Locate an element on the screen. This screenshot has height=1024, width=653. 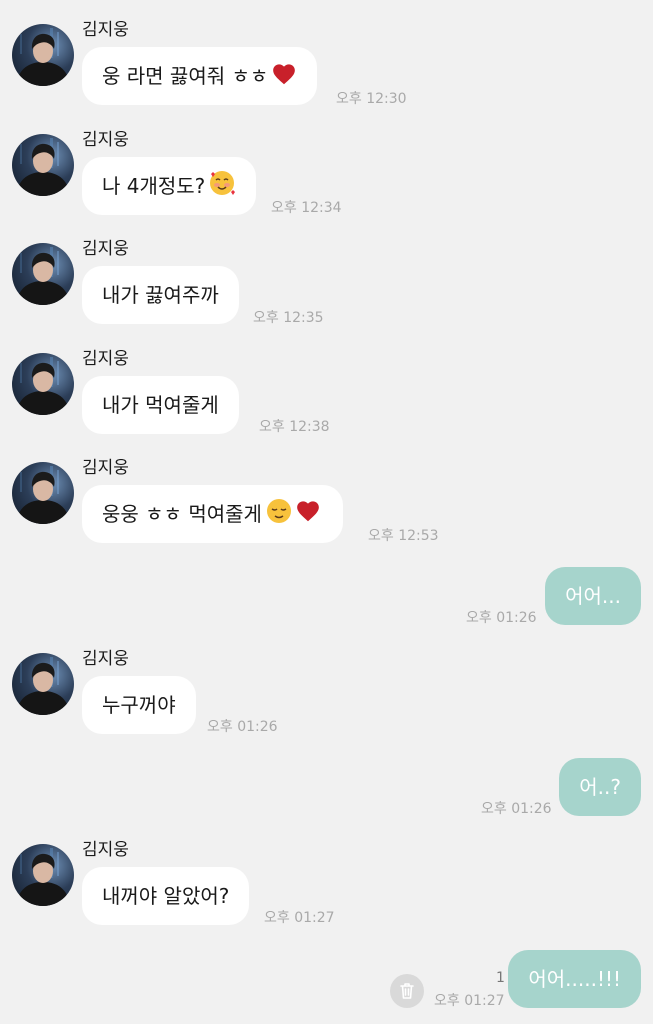
message-timestamp: 오후 12:53 is located at coordinates (403, 536).